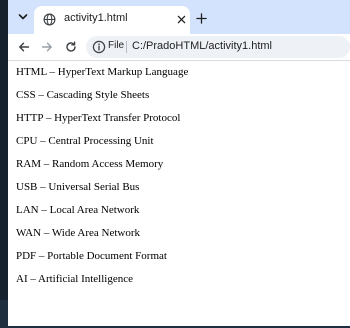  I want to click on list-item: AI – Artificial Intelligence, so click(74, 279).